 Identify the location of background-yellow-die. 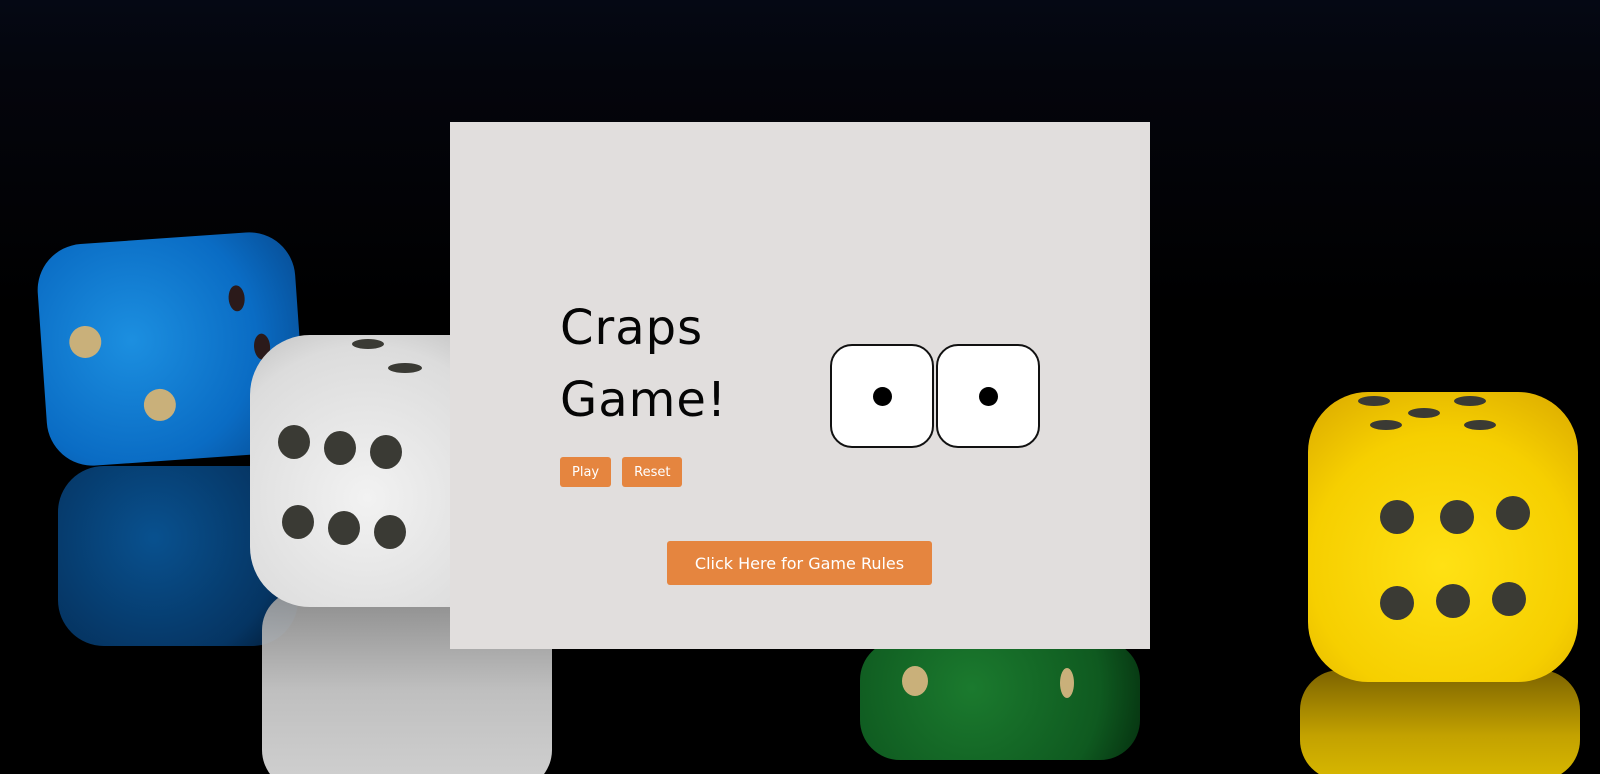
(1443, 537).